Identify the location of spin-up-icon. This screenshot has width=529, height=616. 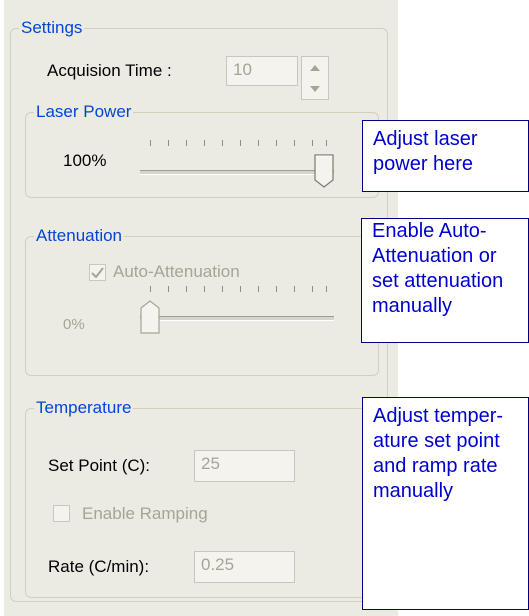
(315, 67).